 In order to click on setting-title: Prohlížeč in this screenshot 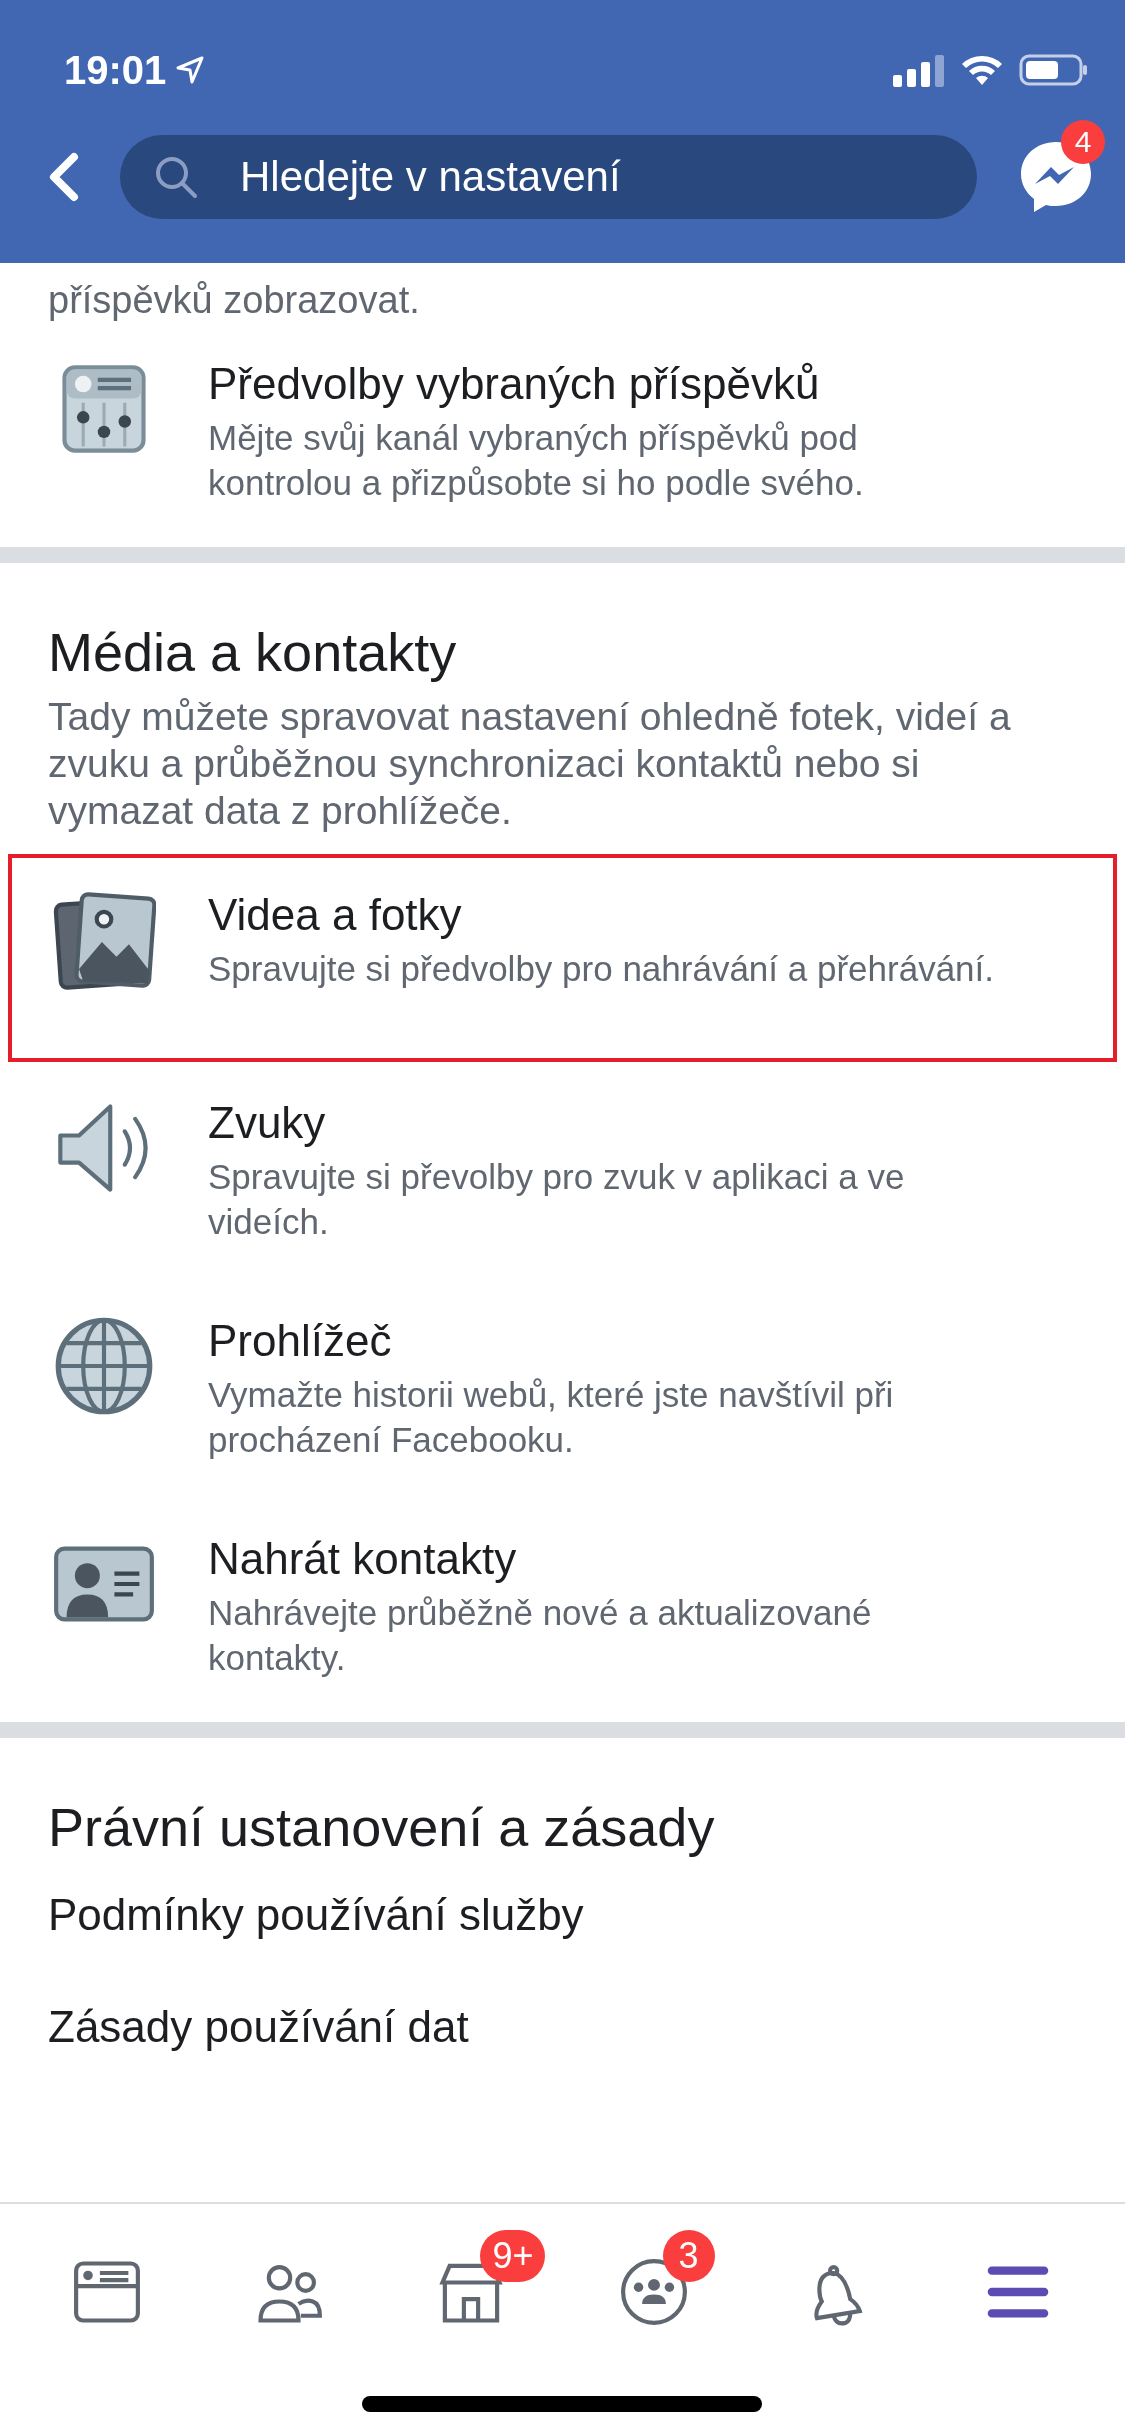, I will do `click(300, 1341)`.